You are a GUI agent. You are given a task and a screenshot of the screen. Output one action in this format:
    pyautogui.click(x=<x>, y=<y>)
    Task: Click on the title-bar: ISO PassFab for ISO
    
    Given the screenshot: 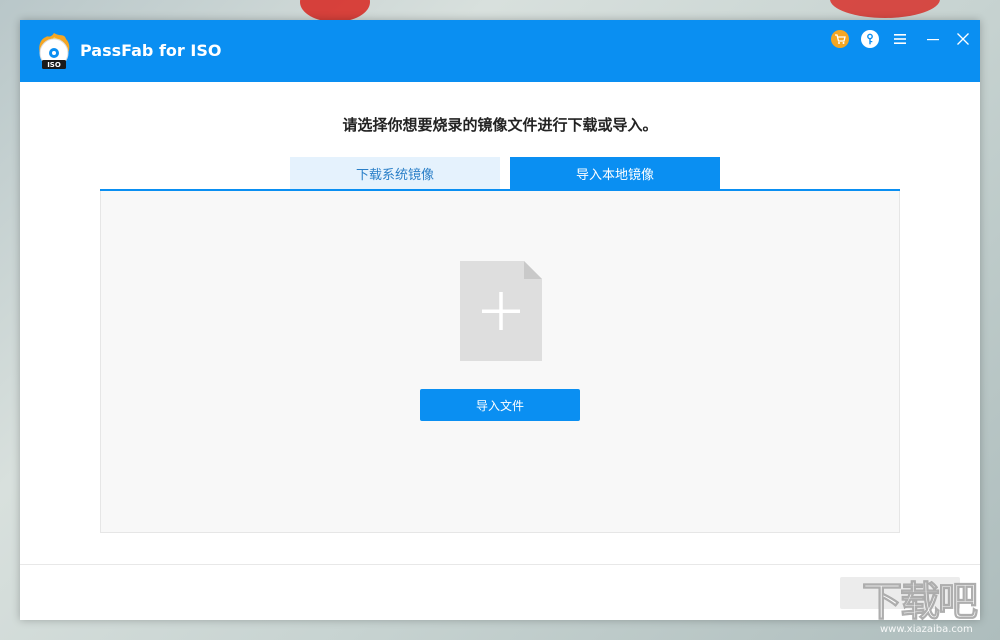 What is the action you would take?
    pyautogui.click(x=500, y=51)
    